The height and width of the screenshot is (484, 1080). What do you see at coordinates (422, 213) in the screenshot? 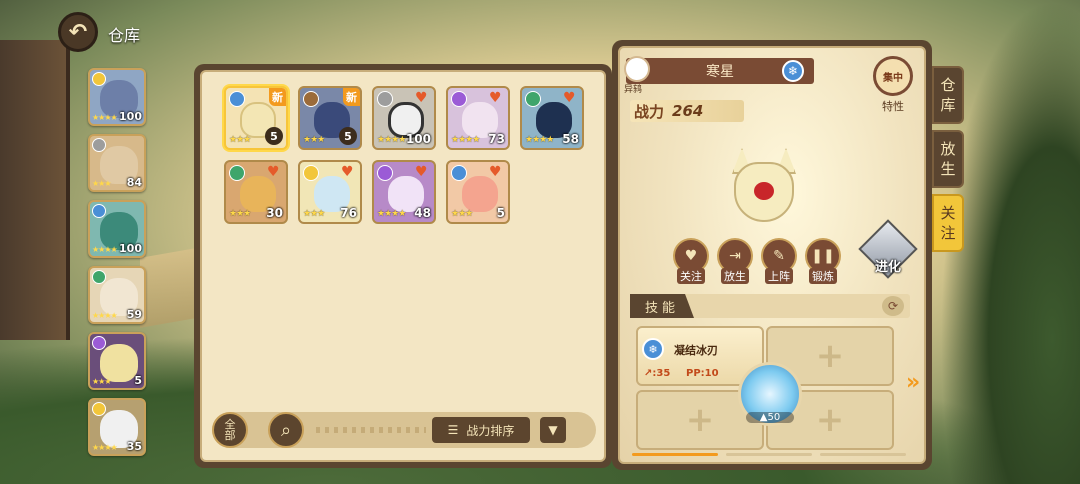
I see `level-label: 48` at bounding box center [422, 213].